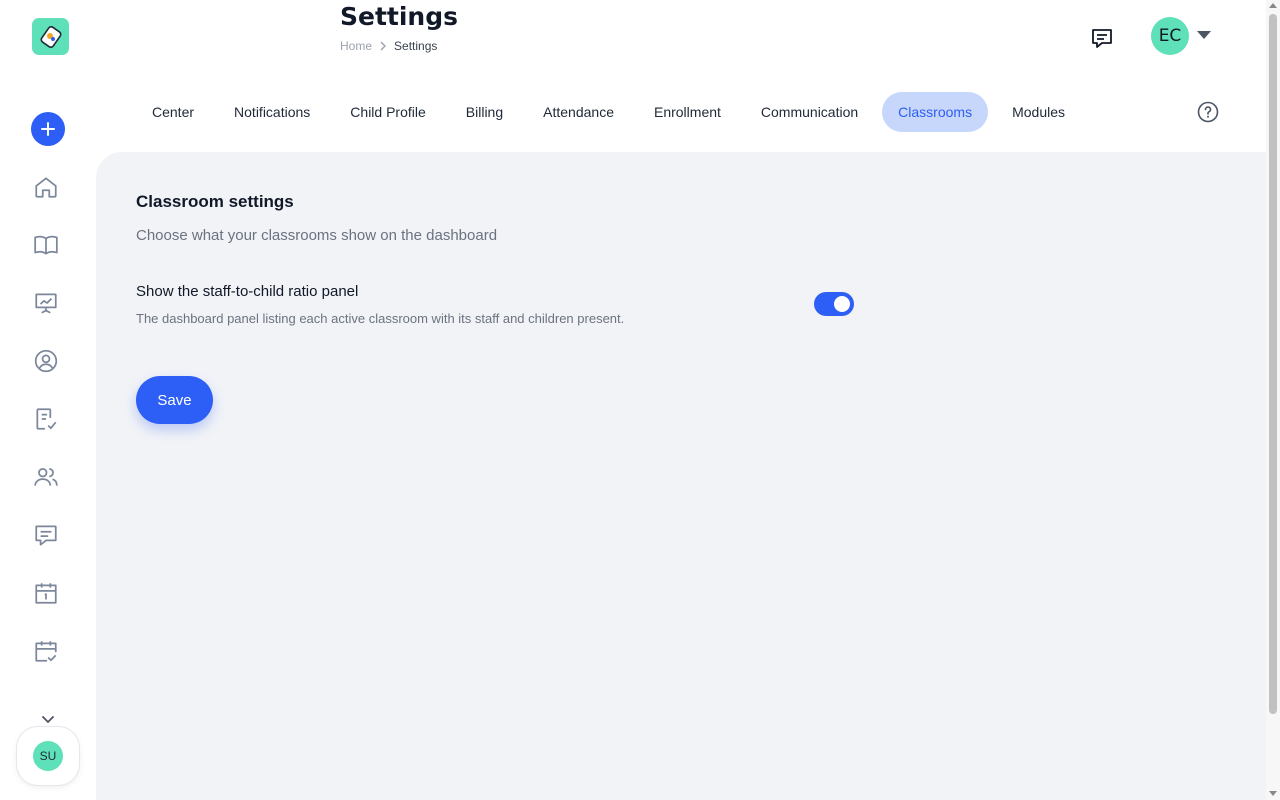  I want to click on tab-communication: Communication, so click(809, 112).